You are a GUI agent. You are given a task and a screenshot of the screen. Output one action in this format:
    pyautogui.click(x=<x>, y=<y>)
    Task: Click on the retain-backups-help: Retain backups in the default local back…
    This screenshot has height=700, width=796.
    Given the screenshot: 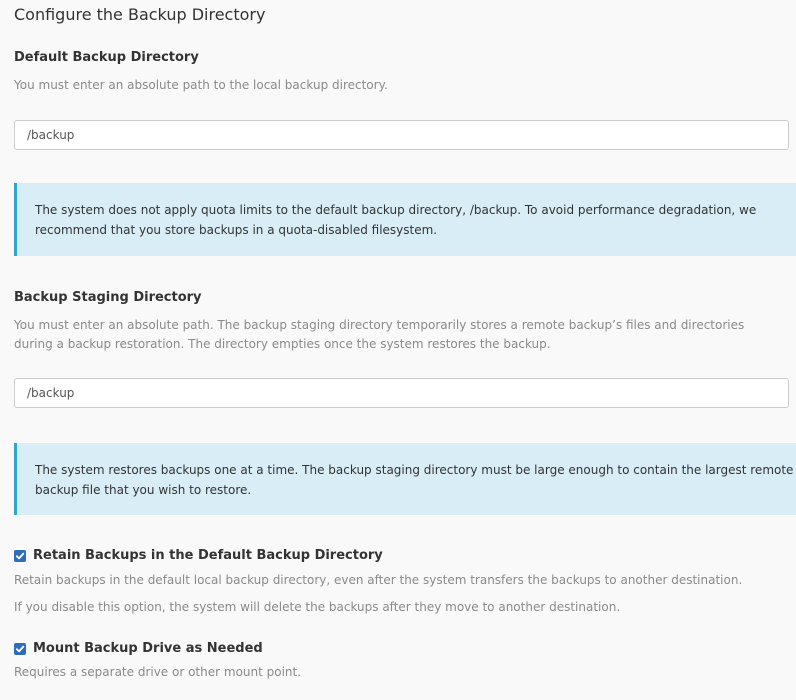 What is the action you would take?
    pyautogui.click(x=378, y=580)
    